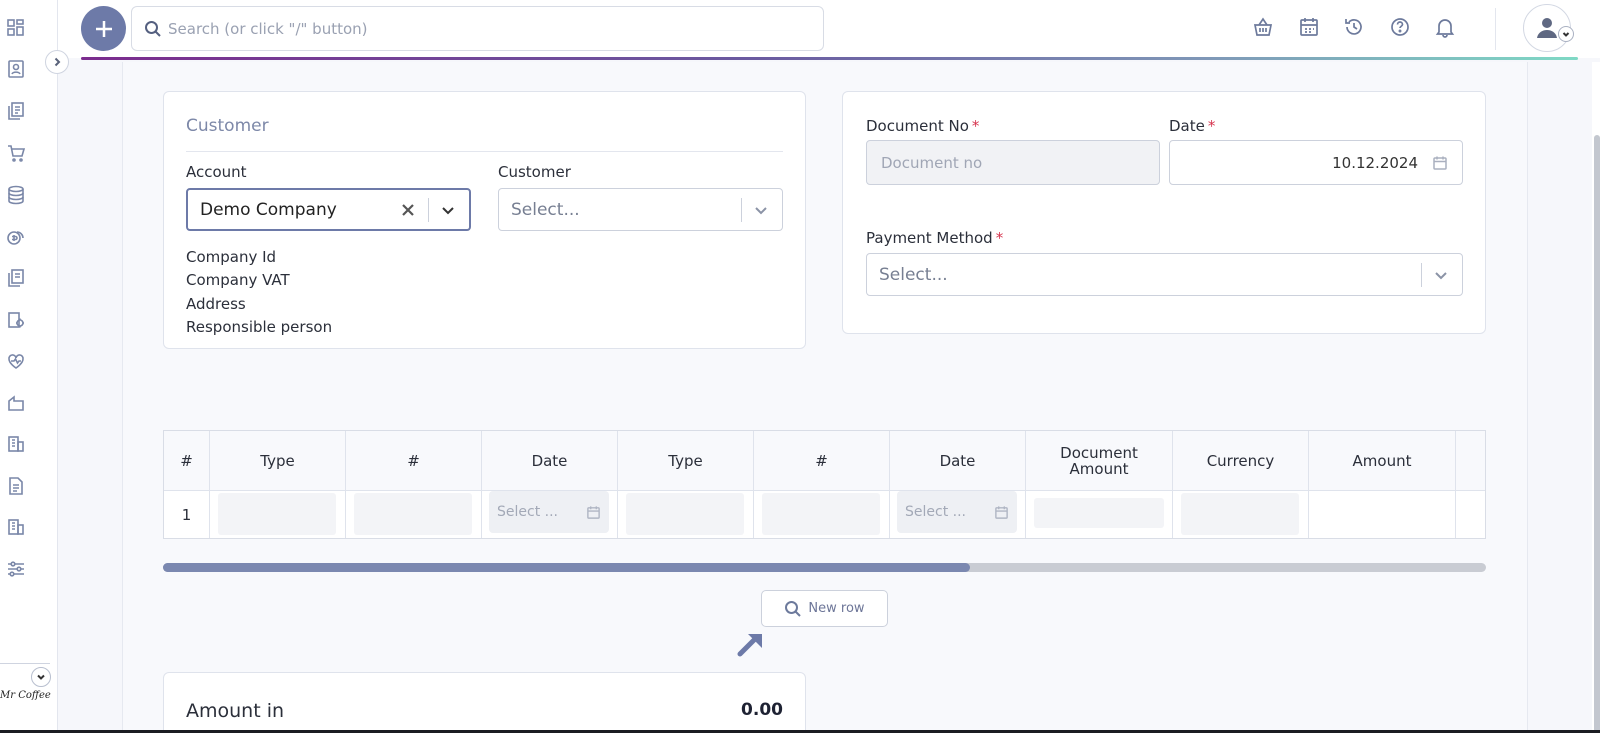 This screenshot has height=733, width=1600. What do you see at coordinates (751, 643) in the screenshot?
I see `pointer-arrow-icon` at bounding box center [751, 643].